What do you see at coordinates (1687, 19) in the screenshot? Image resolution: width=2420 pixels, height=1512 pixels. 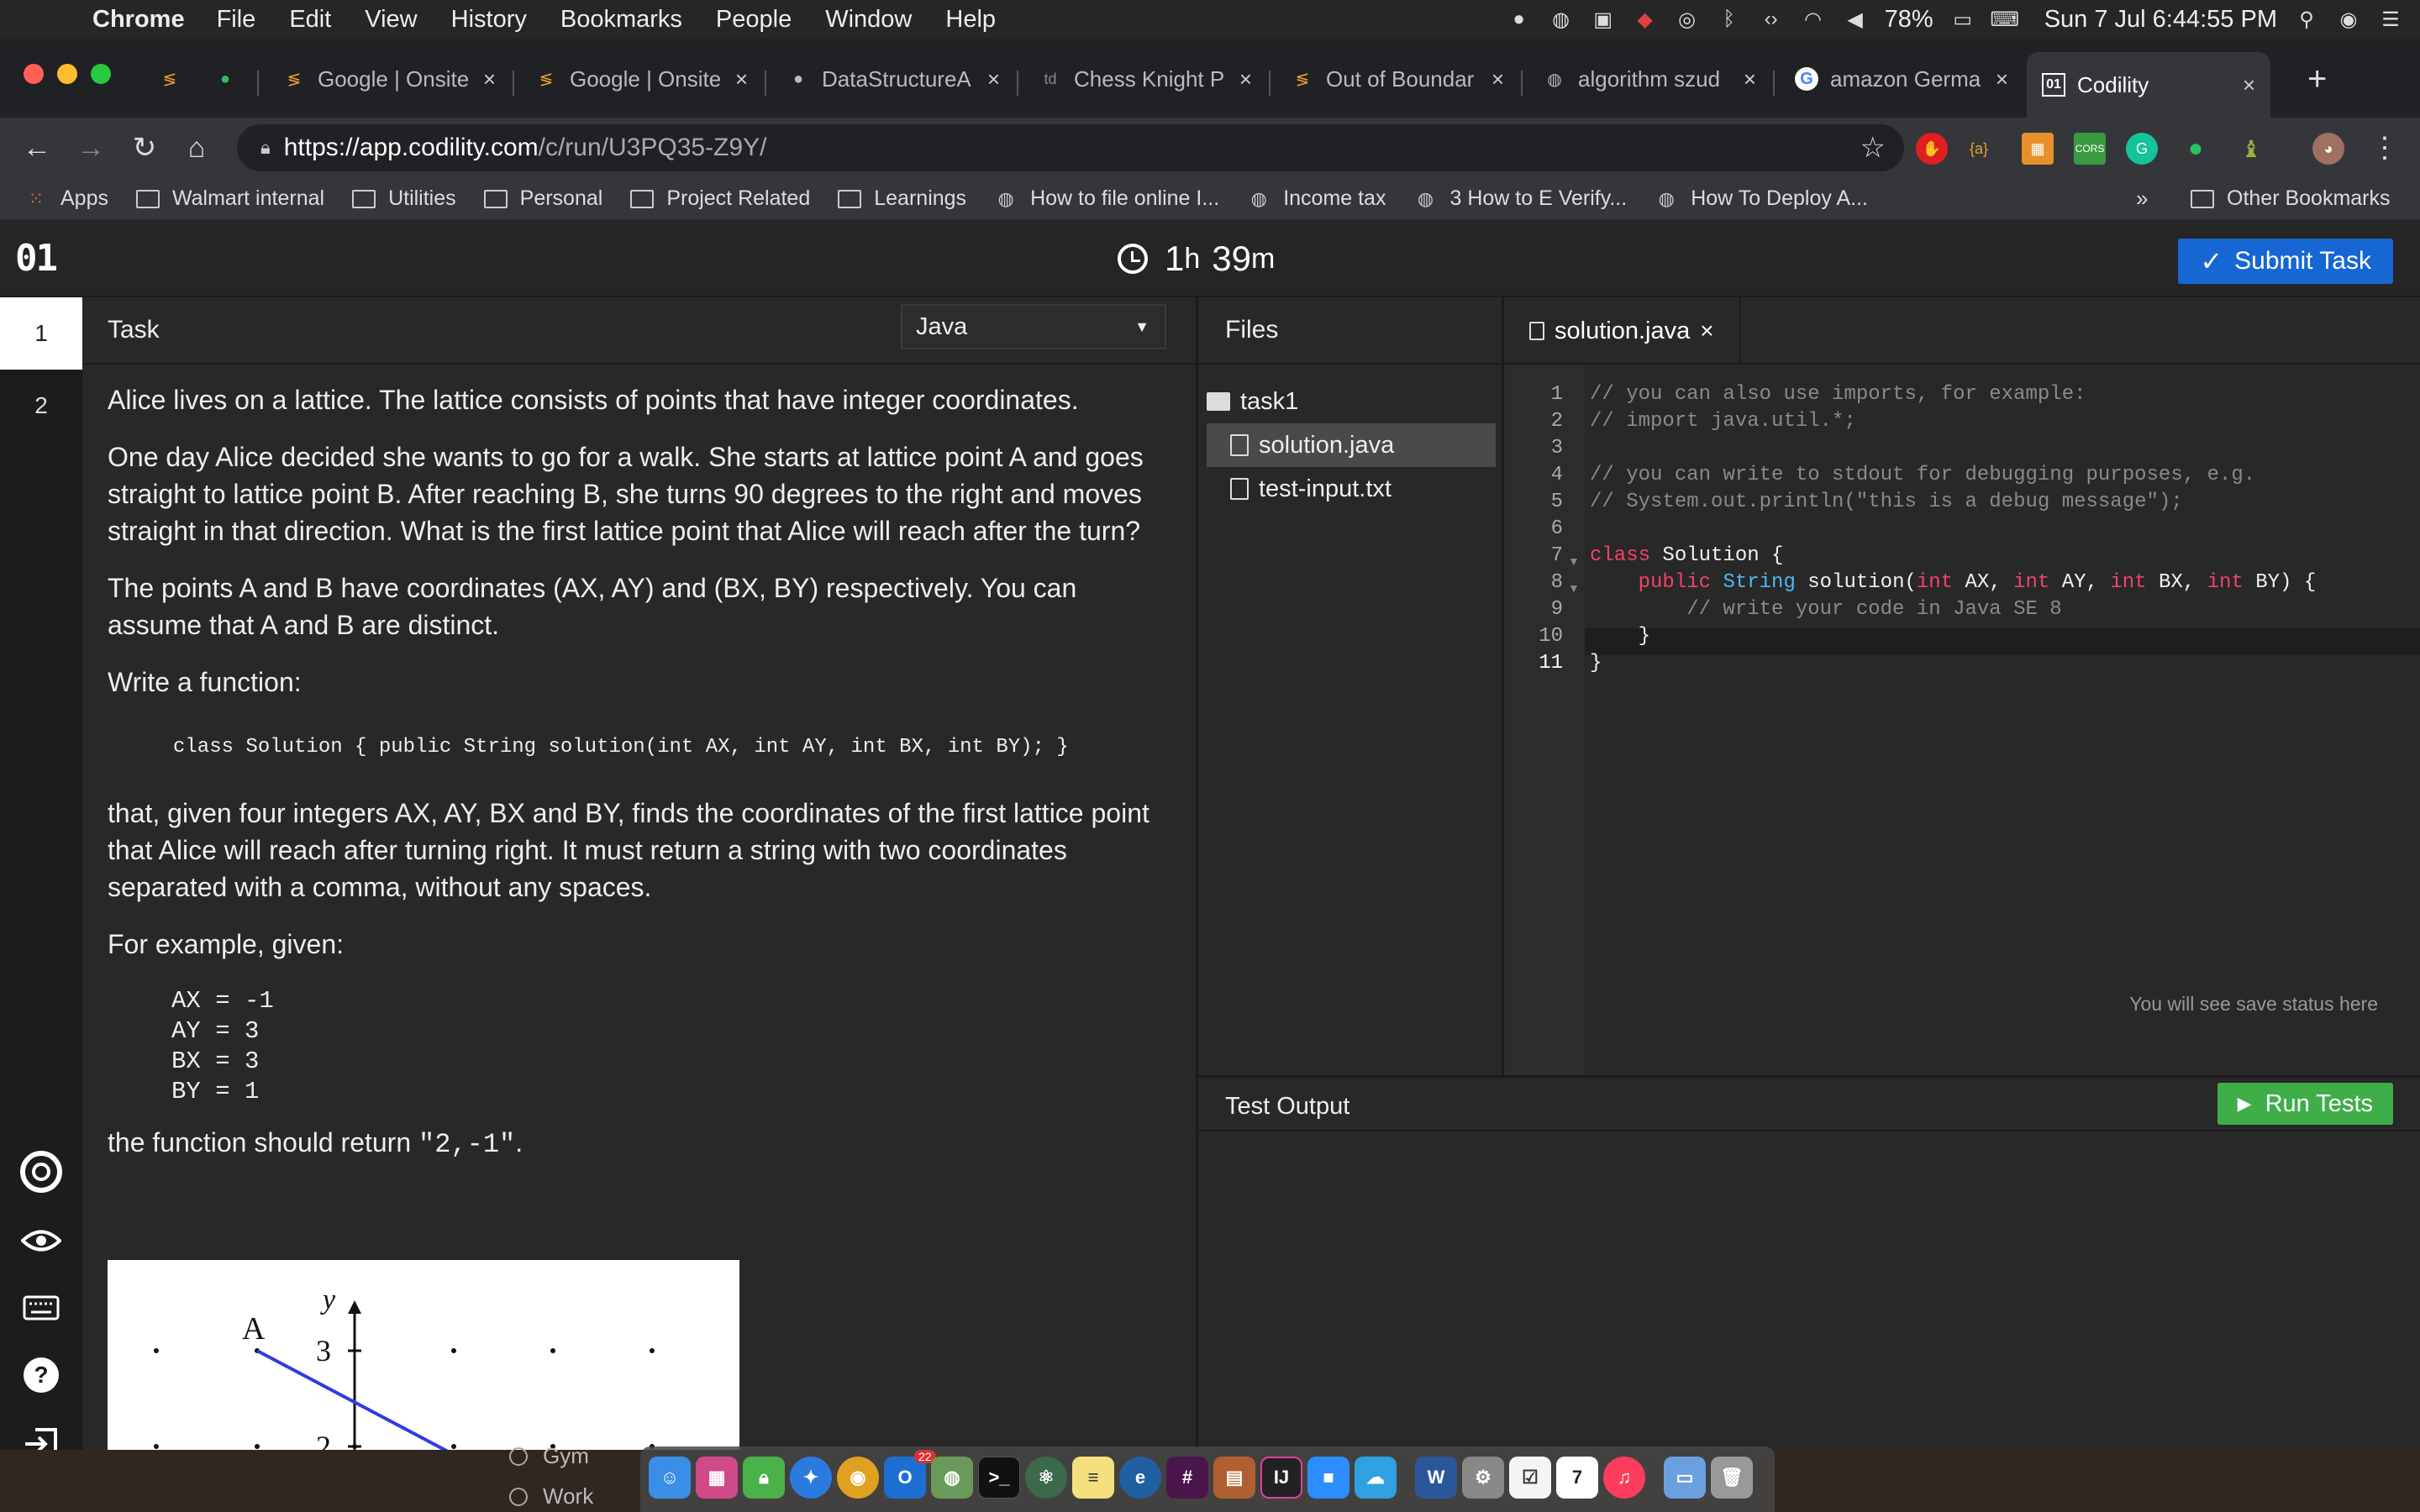 I see `search-status-icon: ◎` at bounding box center [1687, 19].